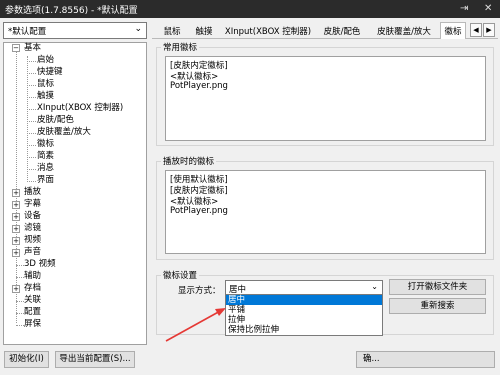  I want to click on tab-xinput: XInput(XBOX 控制器), so click(268, 31).